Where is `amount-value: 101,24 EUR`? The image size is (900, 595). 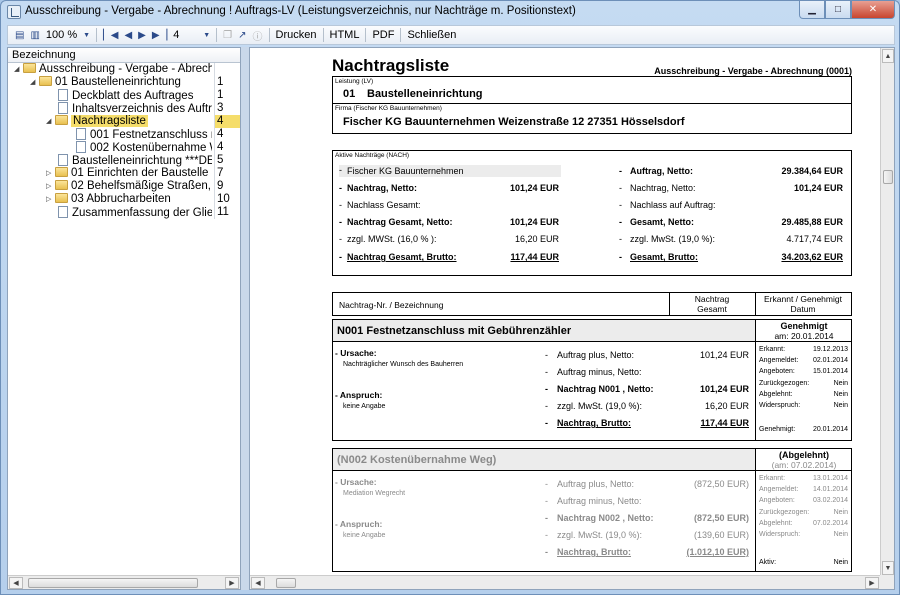 amount-value: 101,24 EUR is located at coordinates (724, 355).